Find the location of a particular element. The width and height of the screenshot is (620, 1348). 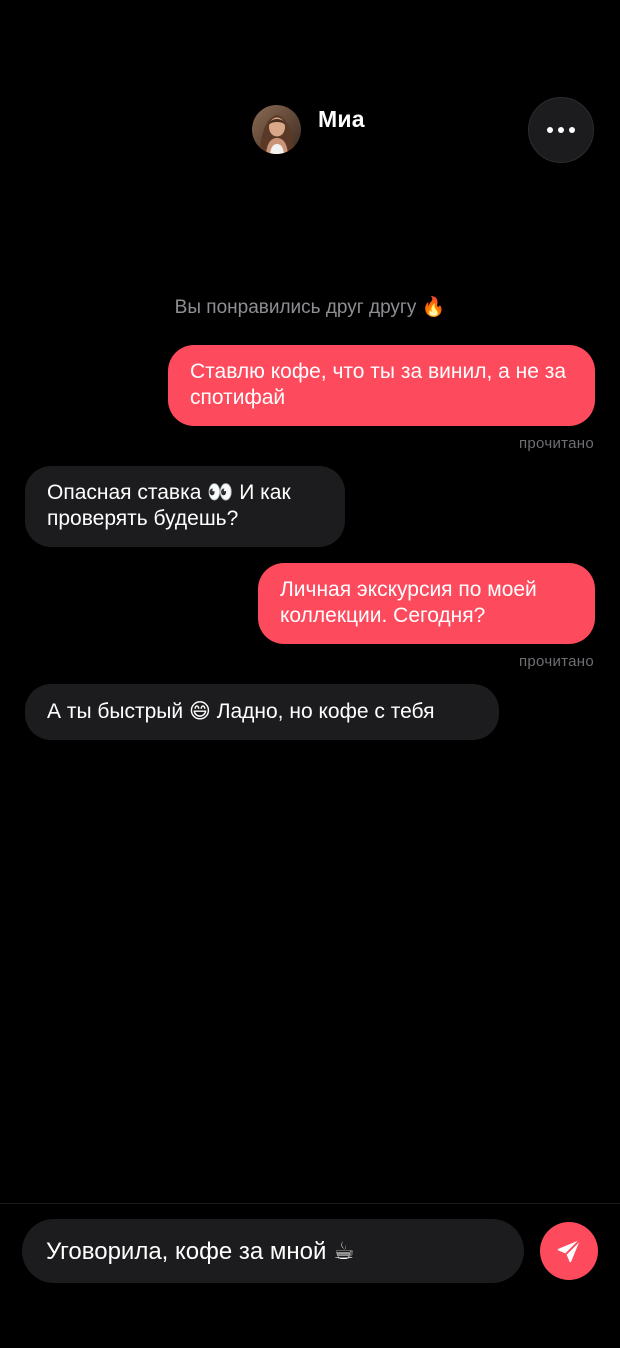

contact-name: Миа is located at coordinates (341, 119).